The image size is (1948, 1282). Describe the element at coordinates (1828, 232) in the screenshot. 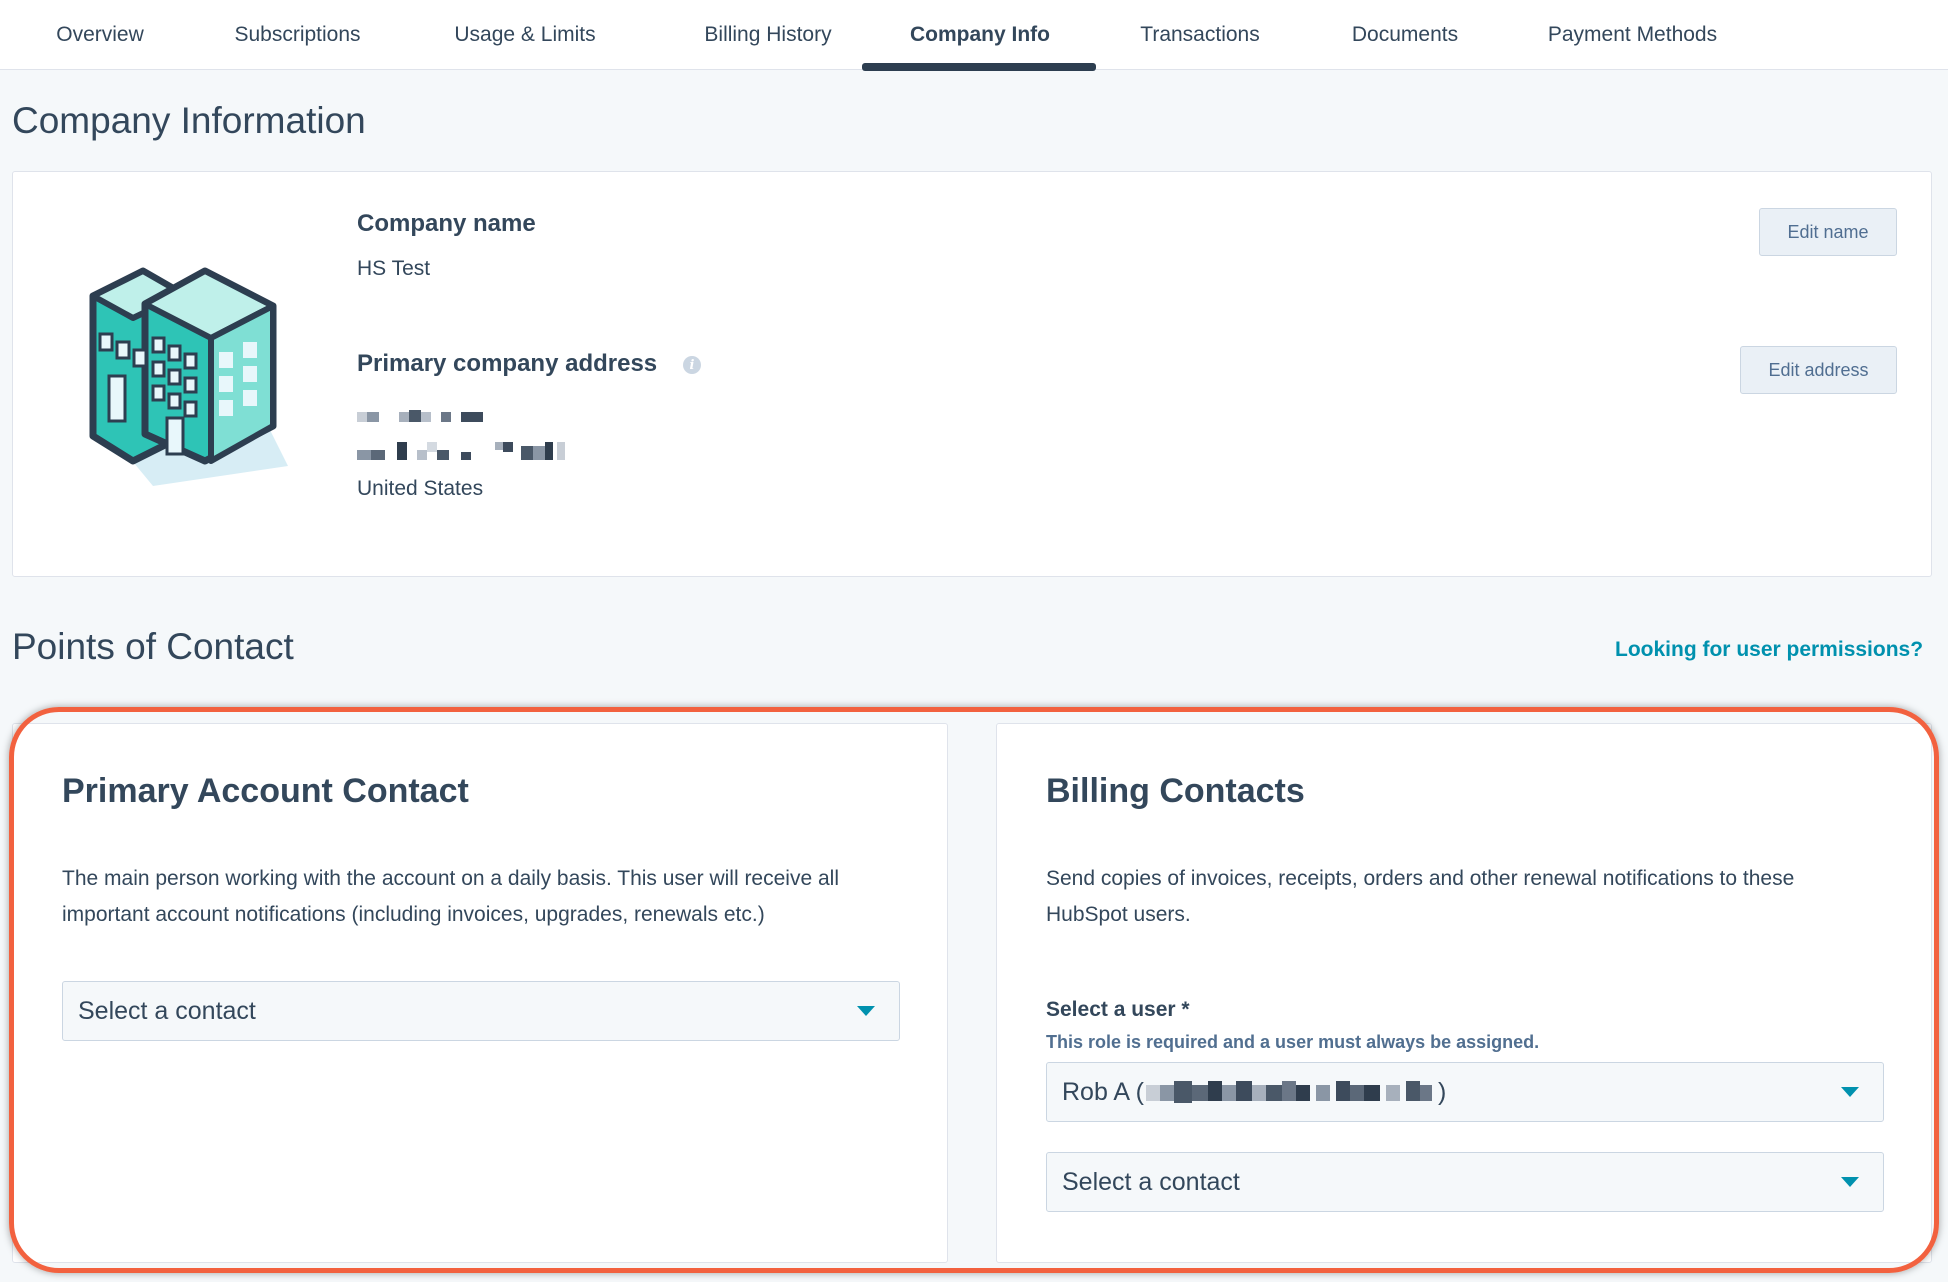

I see `edit-name-button: Edit name` at that location.